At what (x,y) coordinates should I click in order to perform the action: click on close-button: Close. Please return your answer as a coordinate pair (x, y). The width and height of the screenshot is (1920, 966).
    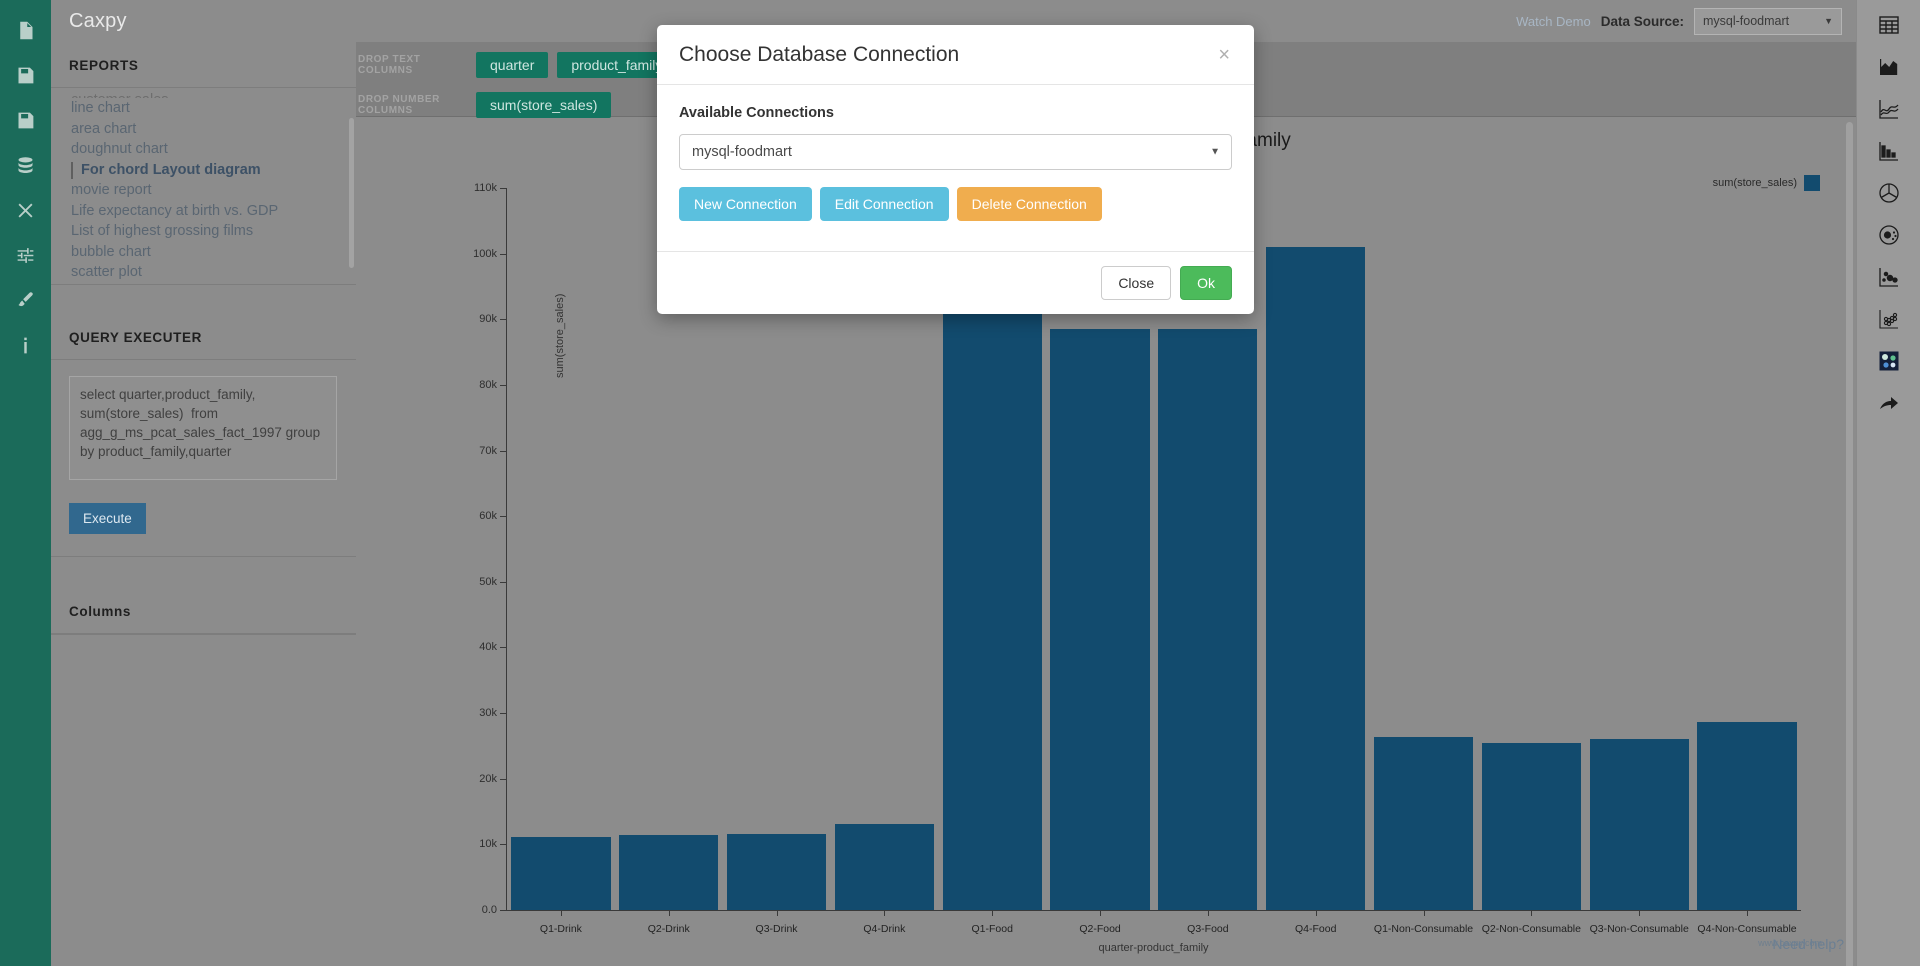
    Looking at the image, I should click on (1136, 283).